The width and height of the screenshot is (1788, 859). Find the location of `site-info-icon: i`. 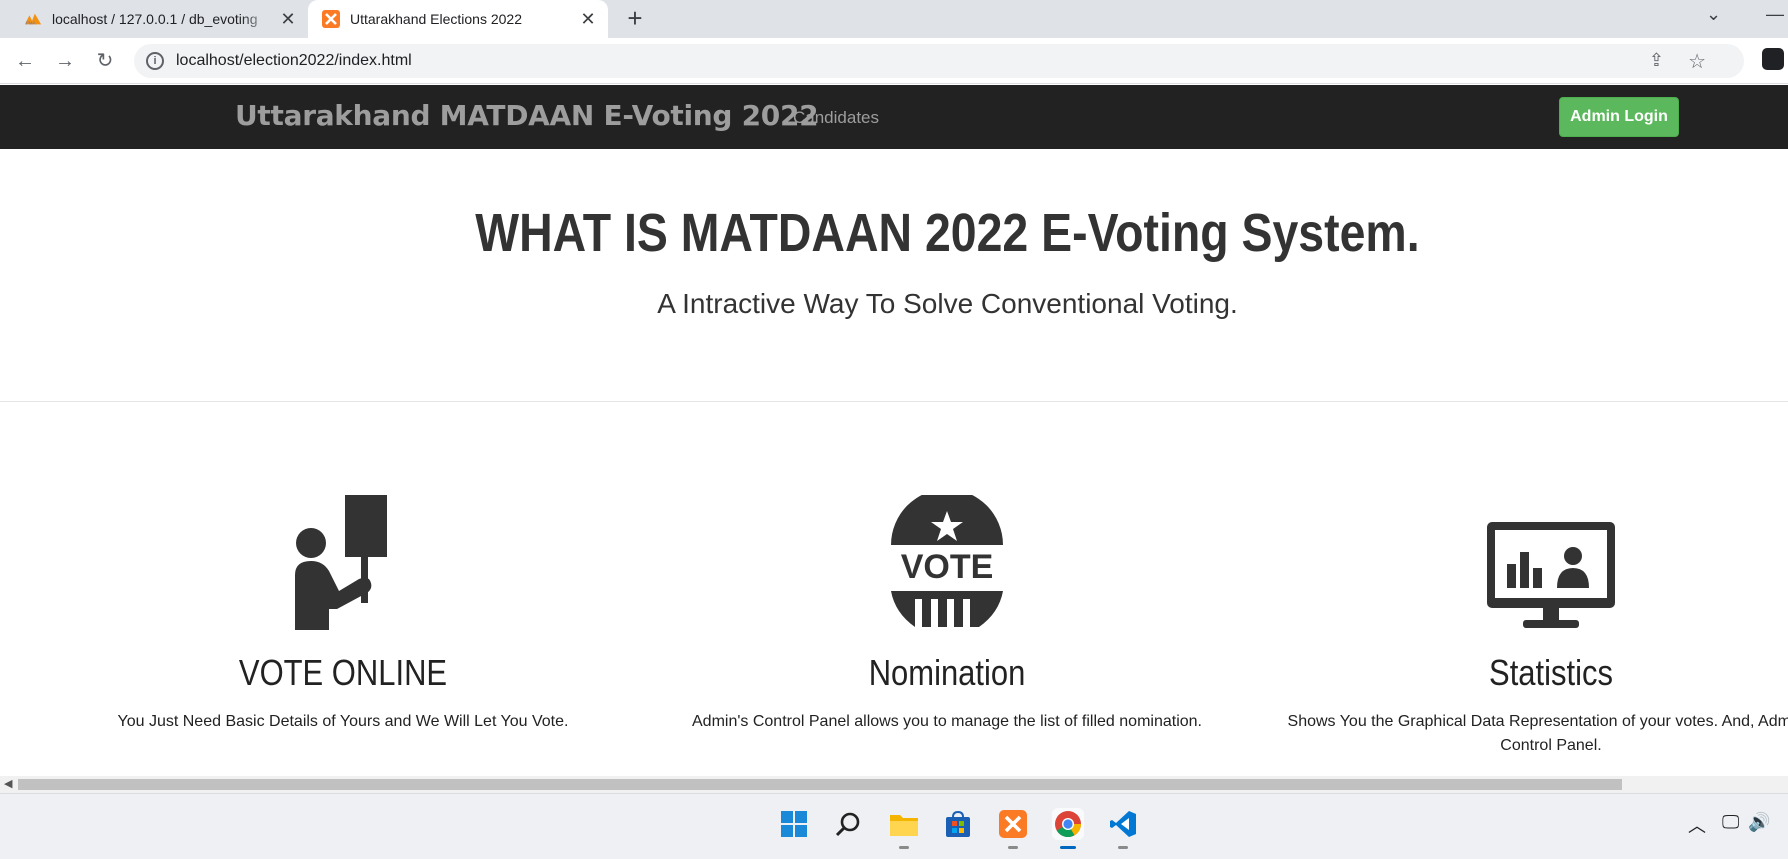

site-info-icon: i is located at coordinates (155, 61).